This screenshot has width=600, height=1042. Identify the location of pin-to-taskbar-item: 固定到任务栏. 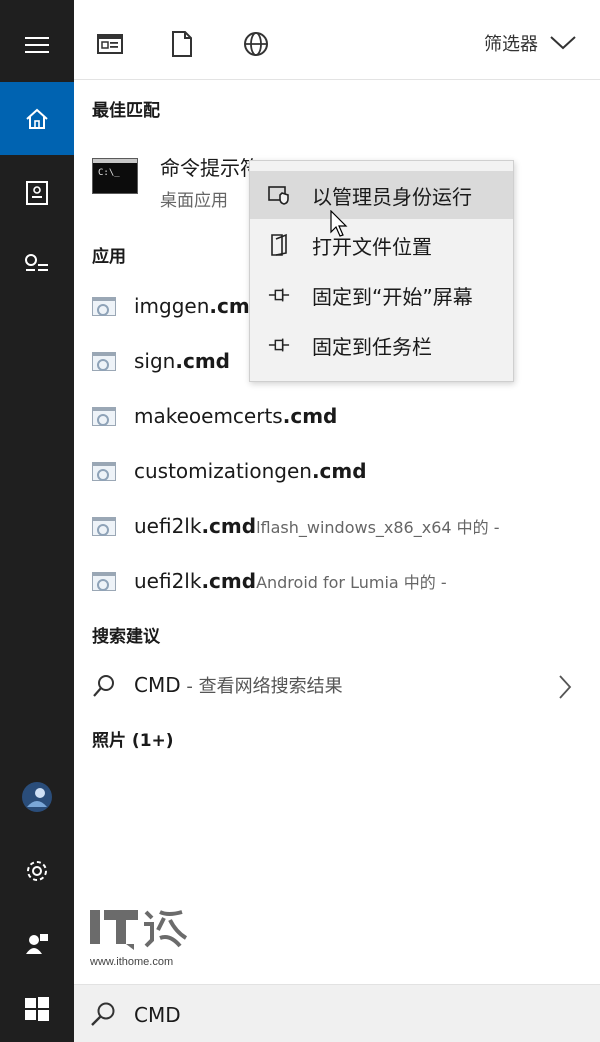
(381, 345).